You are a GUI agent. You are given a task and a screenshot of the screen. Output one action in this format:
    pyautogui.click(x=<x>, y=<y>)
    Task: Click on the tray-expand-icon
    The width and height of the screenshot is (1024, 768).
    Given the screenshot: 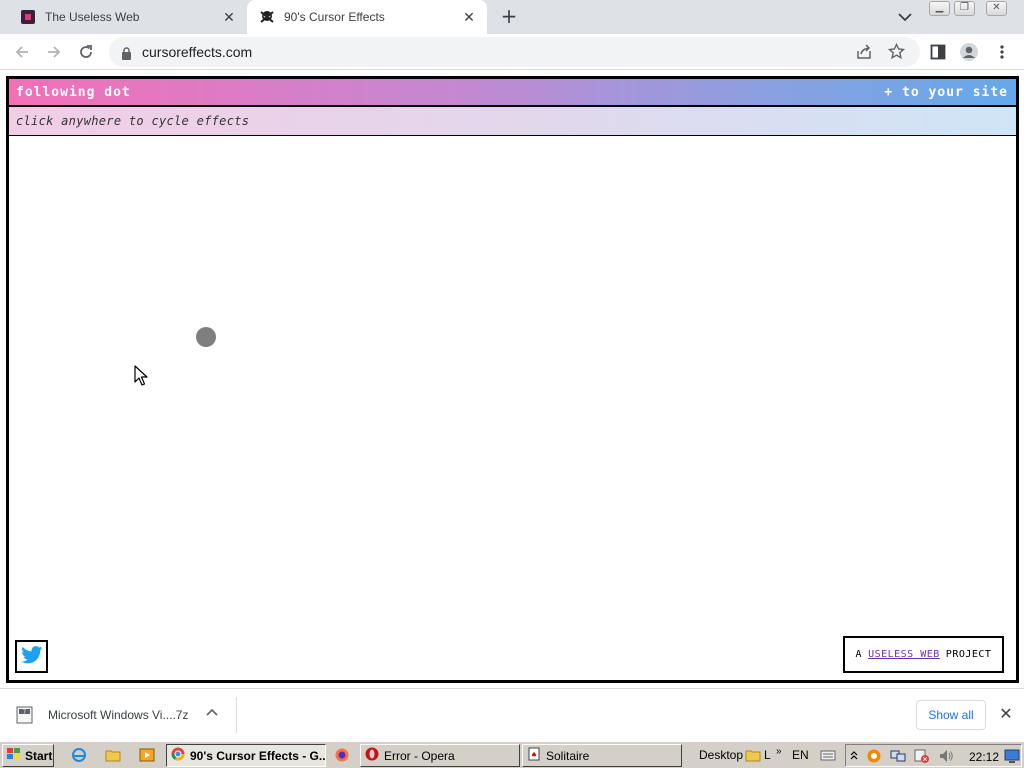 What is the action you would take?
    pyautogui.click(x=854, y=756)
    